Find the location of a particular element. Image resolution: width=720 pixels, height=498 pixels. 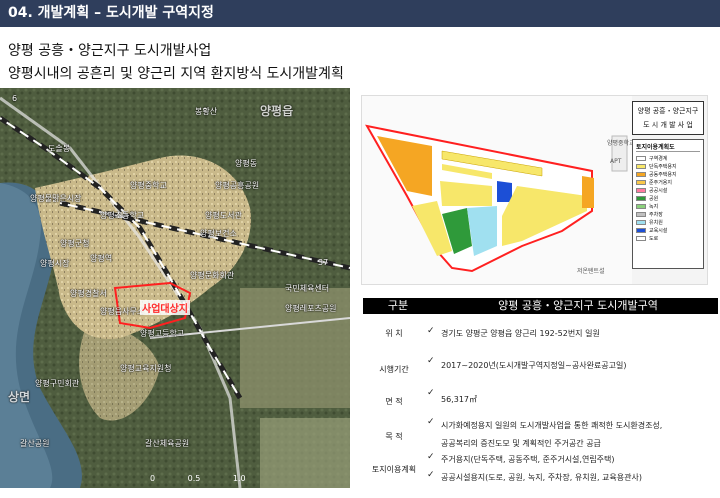

row-value-landuse-1: 주거용지(단독주택, 공동주택, 준주거시설,연립주택) is located at coordinates (528, 459).